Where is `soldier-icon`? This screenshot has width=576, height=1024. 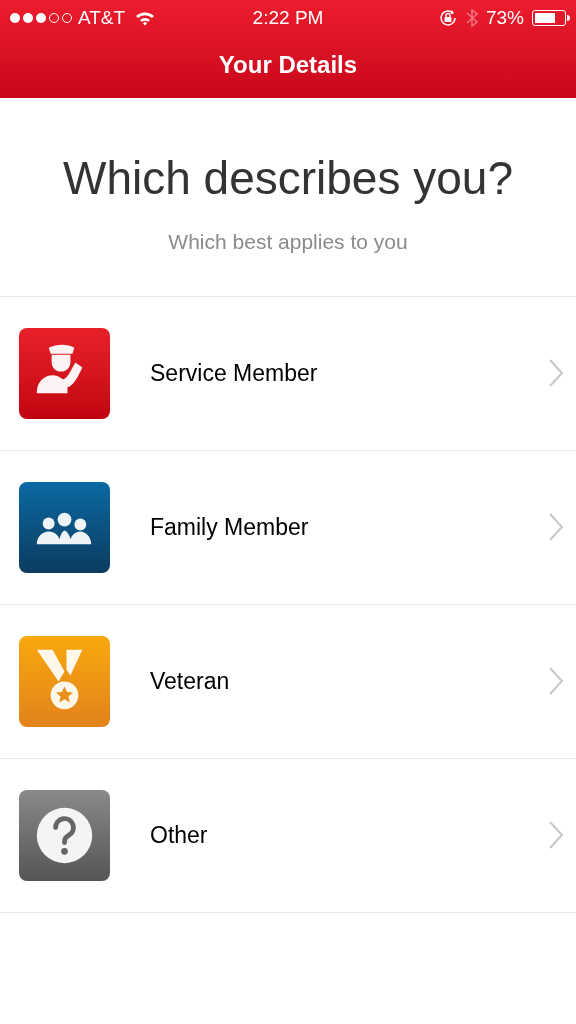 soldier-icon is located at coordinates (64, 373).